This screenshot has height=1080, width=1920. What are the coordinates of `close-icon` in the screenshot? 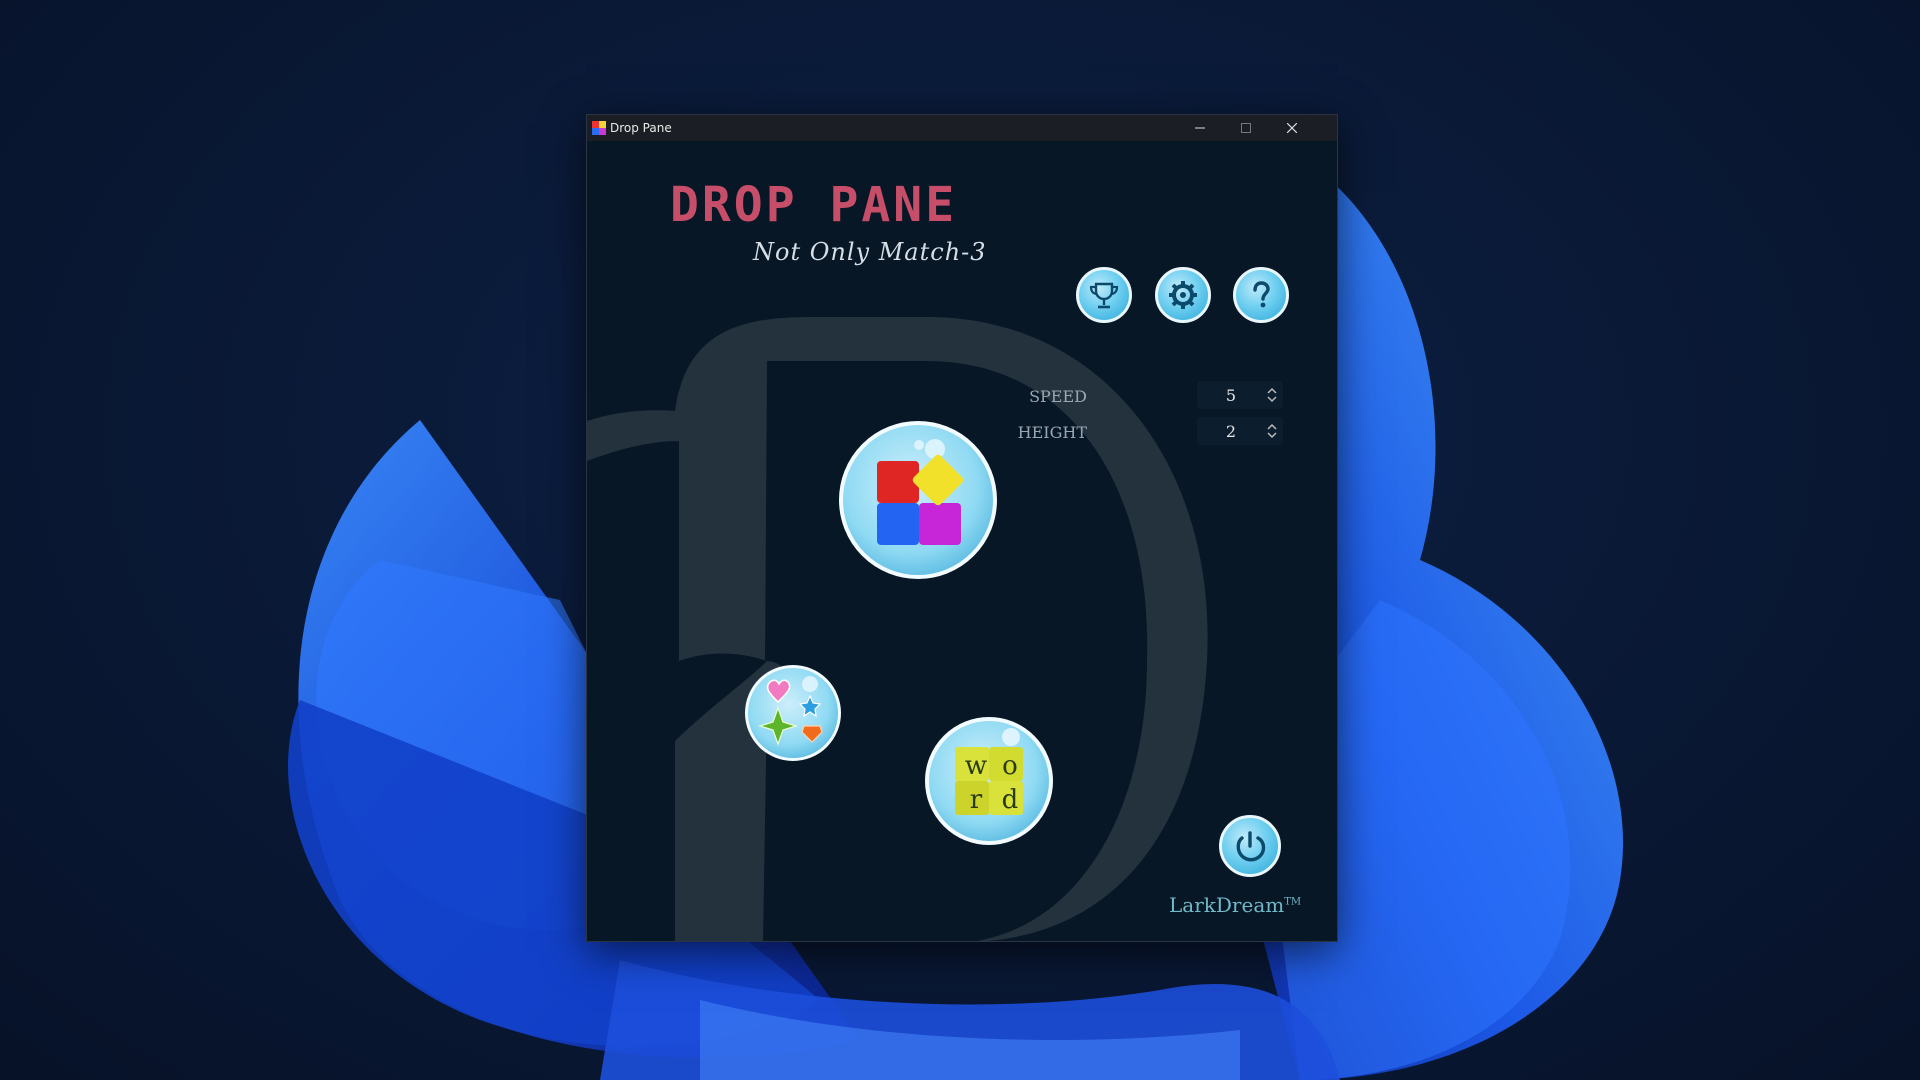 It's located at (1292, 128).